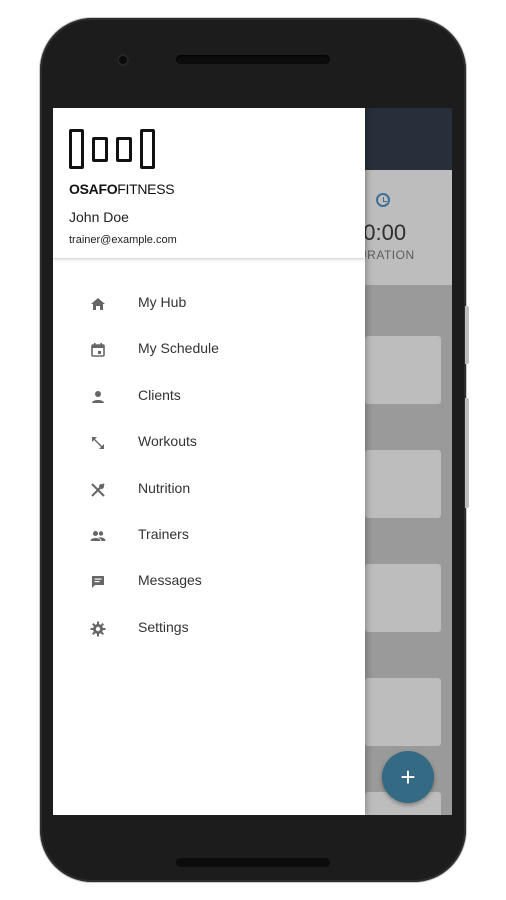 This screenshot has width=506, height=900. I want to click on menu-item-label: My Hub, so click(162, 302).